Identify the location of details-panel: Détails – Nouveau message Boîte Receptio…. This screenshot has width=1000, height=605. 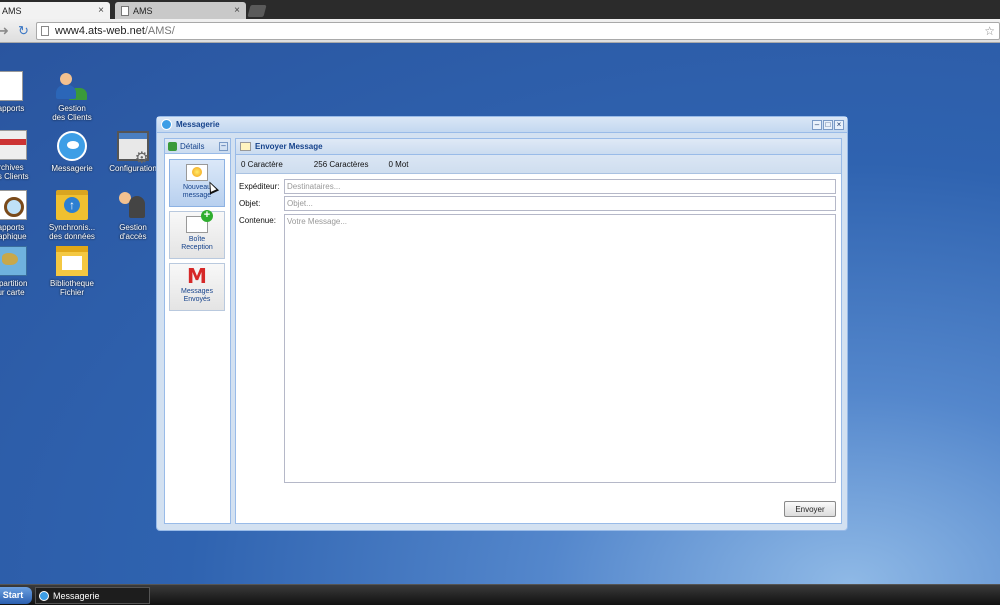
(197, 331).